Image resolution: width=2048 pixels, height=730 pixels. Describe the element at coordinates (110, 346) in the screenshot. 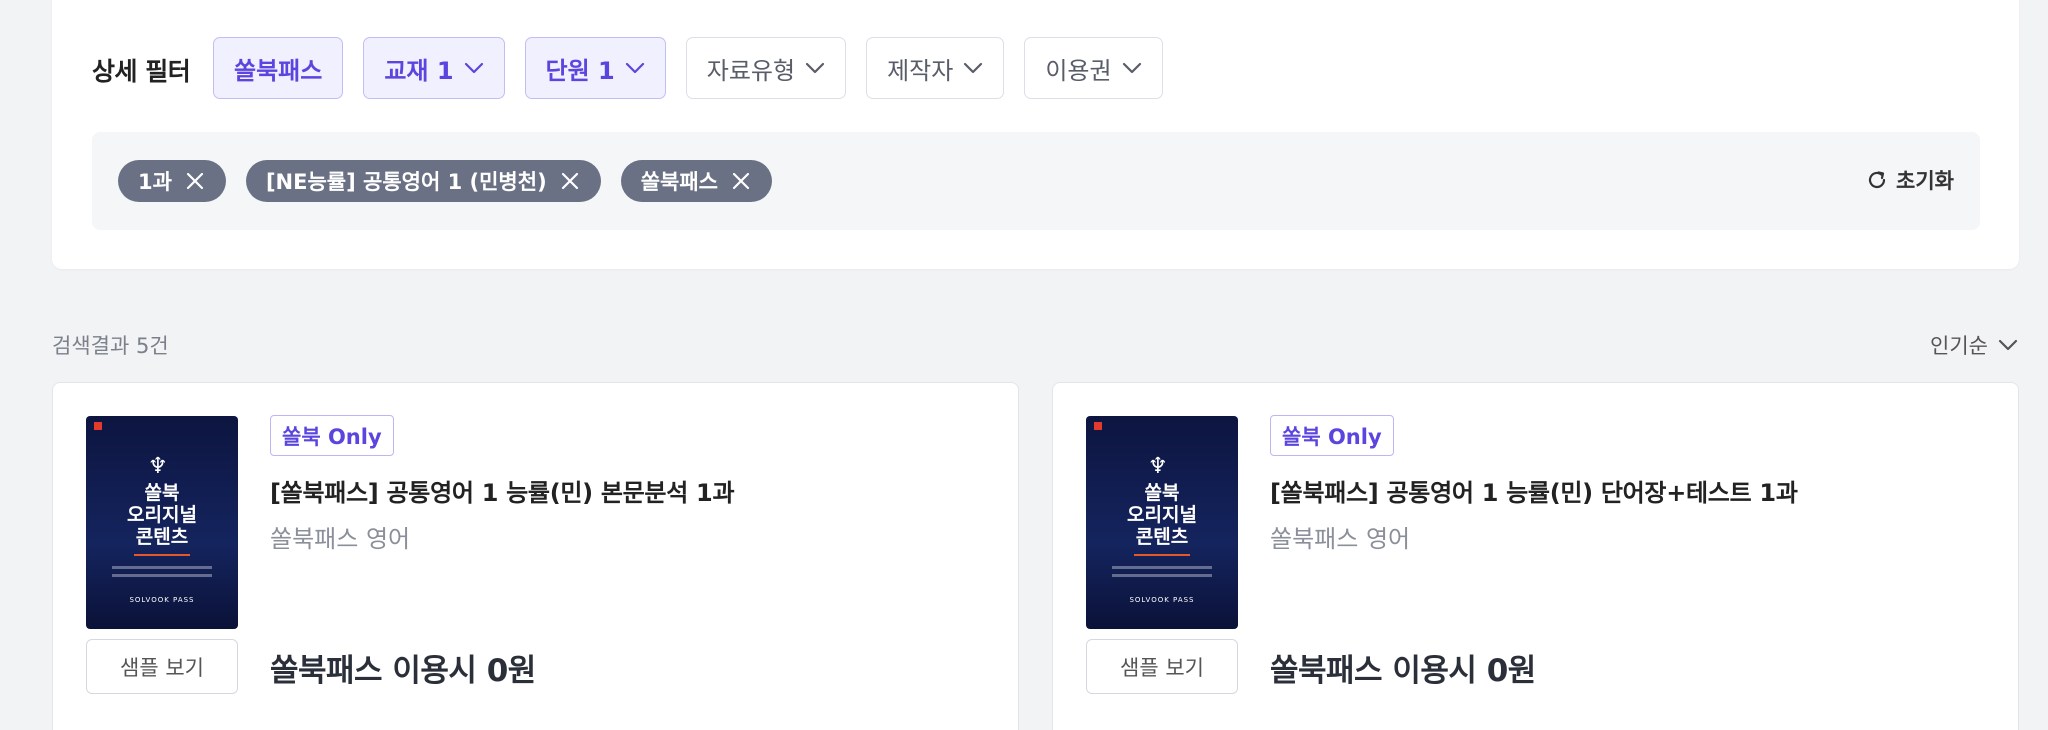

I see `result-count: 검색결과 5건` at that location.